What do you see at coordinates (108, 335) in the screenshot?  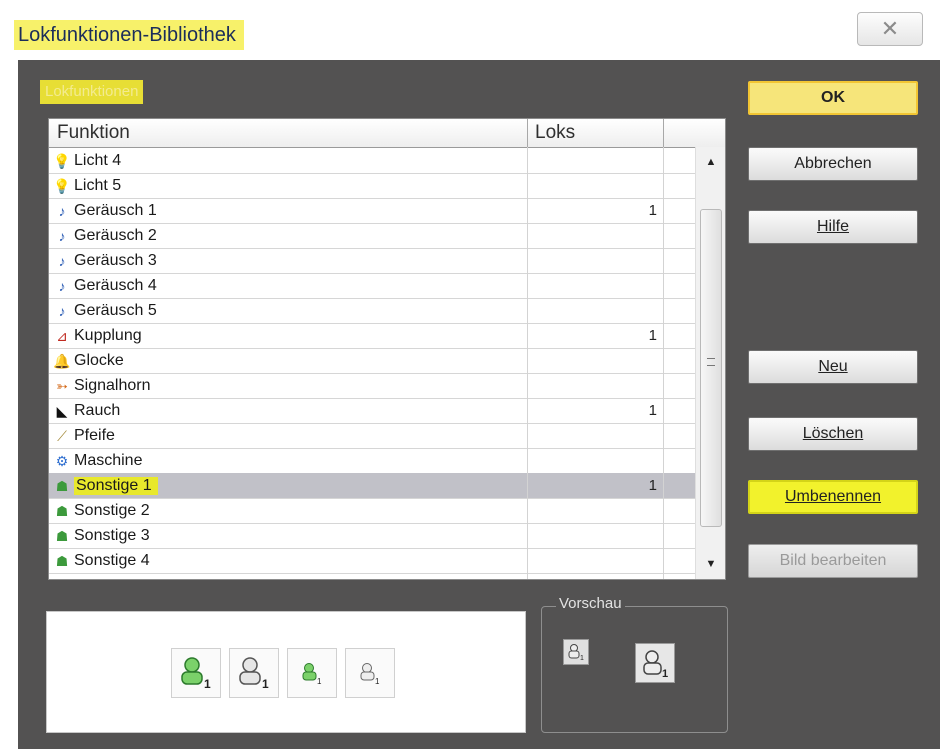 I see `row-function-name: Kupplung` at bounding box center [108, 335].